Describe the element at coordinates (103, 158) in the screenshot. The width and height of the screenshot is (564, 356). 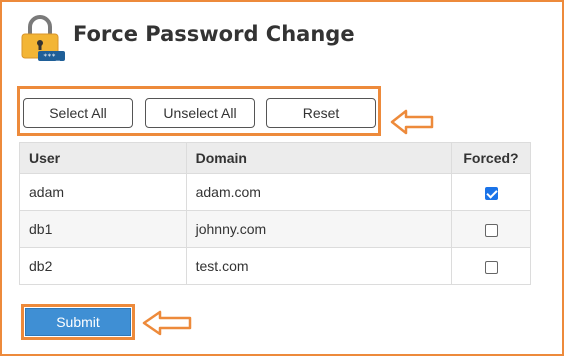
I see `column-header-user: User` at that location.